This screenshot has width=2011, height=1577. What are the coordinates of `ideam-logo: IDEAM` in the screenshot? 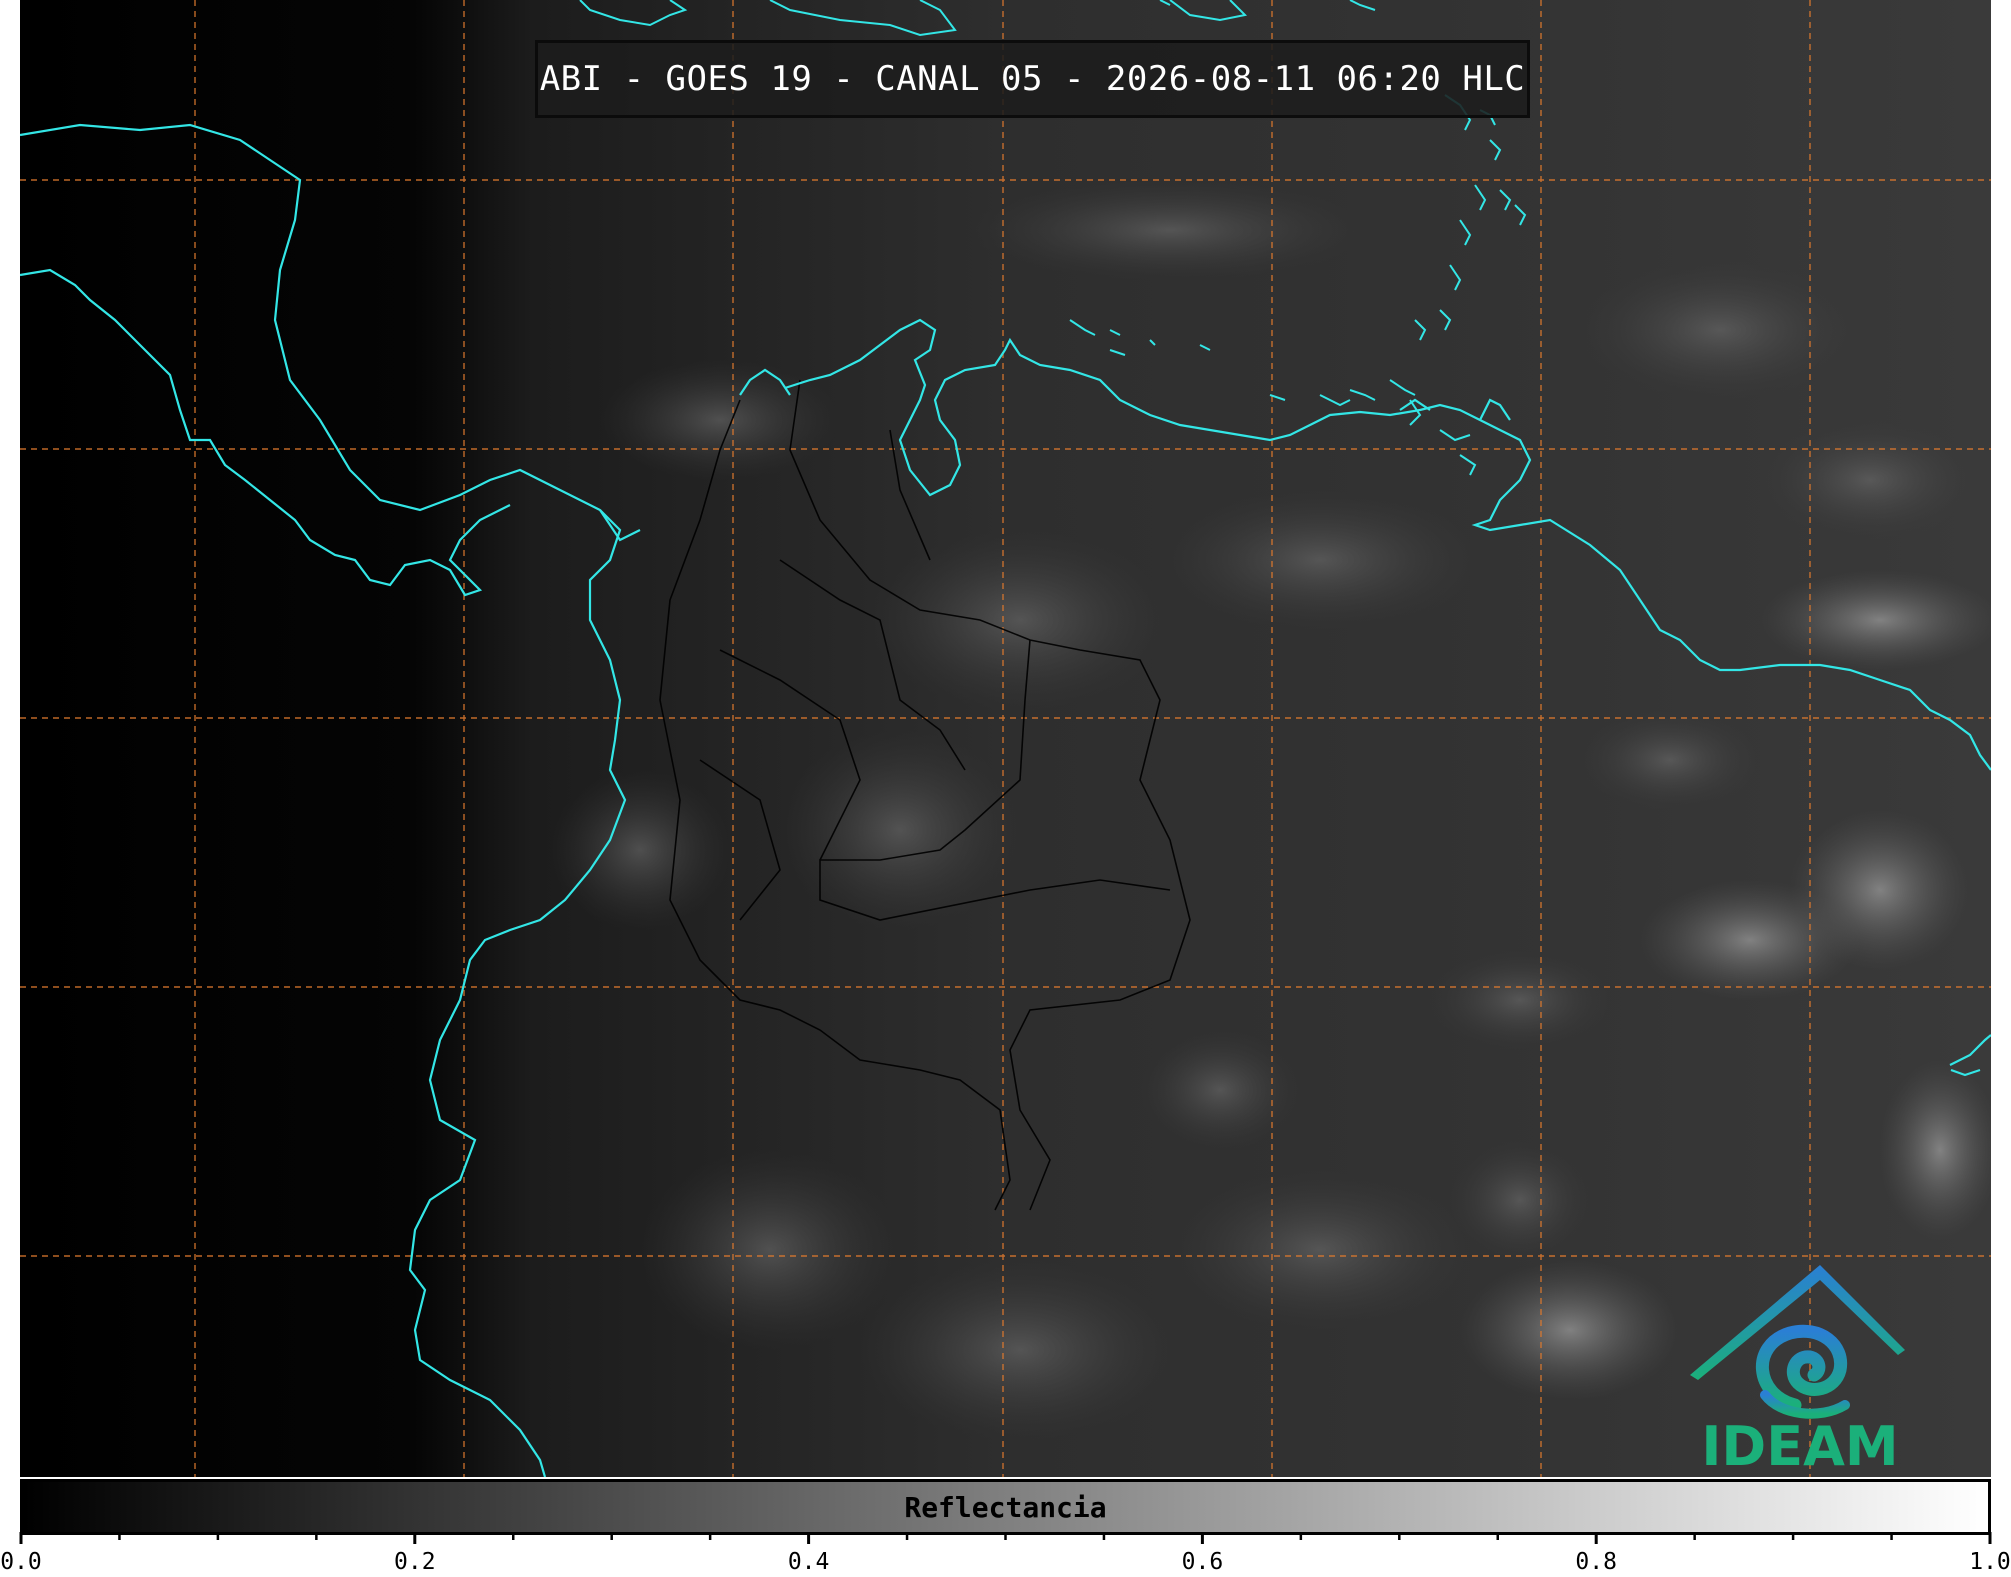 It's located at (1800, 1366).